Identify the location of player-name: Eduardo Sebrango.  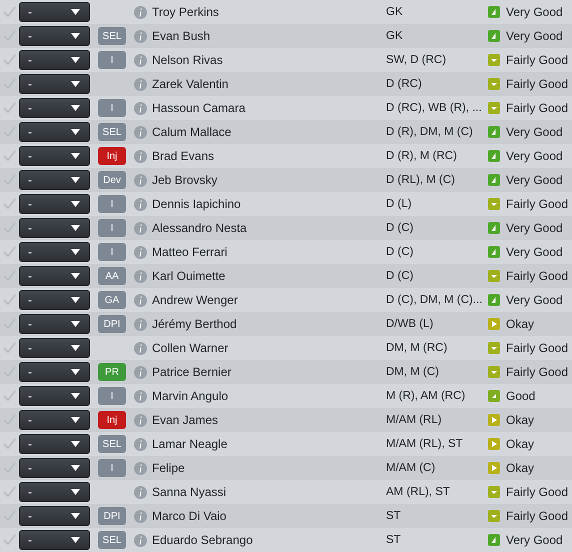
(269, 540).